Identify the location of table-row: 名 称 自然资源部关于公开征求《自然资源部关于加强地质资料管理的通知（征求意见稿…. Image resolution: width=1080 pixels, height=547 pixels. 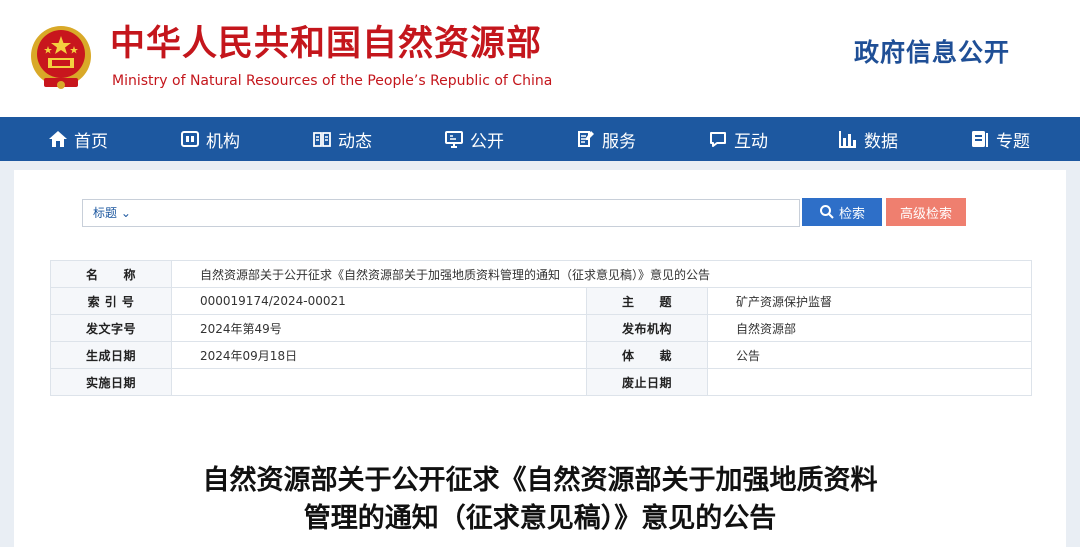
(541, 274).